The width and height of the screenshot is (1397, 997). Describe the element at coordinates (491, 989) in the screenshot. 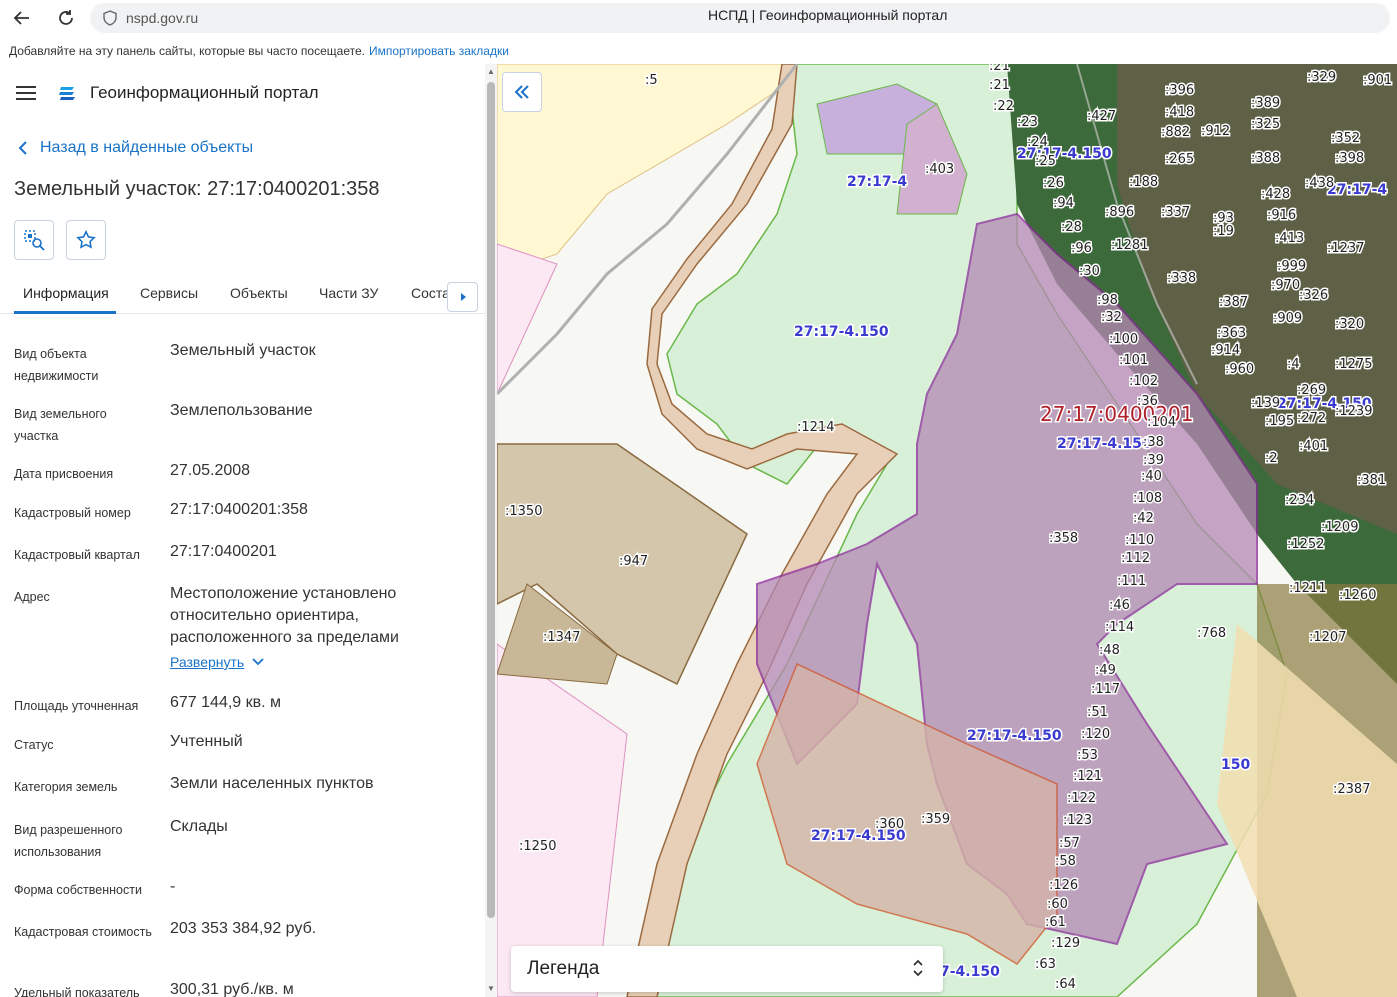

I see `scroll-down-icon: ▼` at that location.